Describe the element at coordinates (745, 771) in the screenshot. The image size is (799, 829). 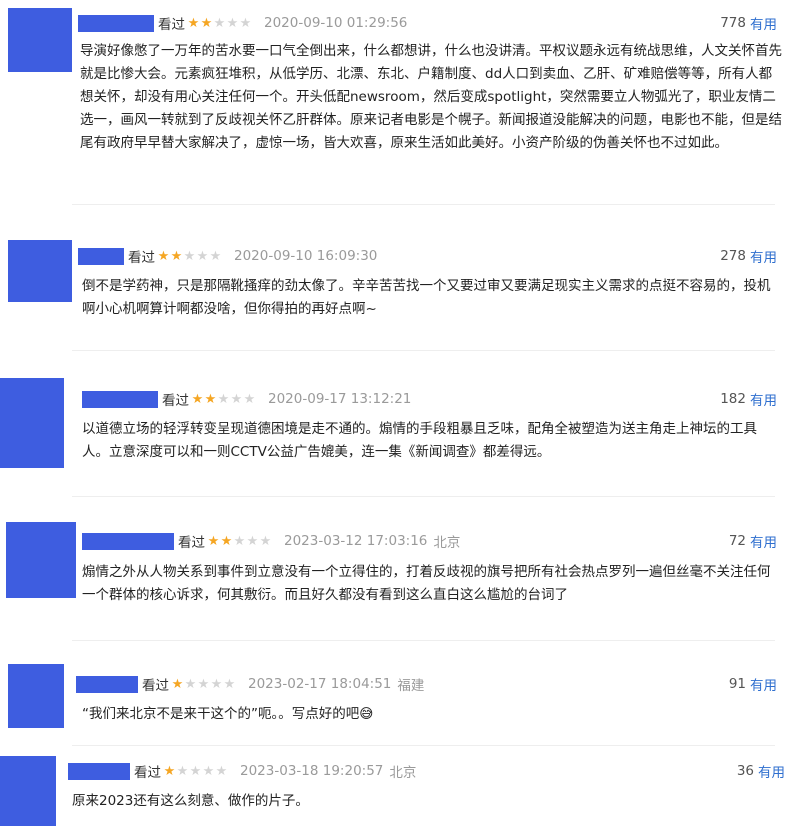
I see `vote-count: 36` at that location.